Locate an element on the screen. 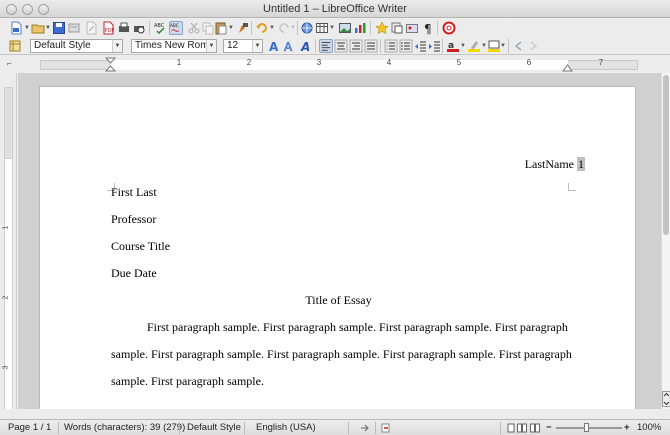 The width and height of the screenshot is (670, 435). zoom-slider-track is located at coordinates (589, 428).